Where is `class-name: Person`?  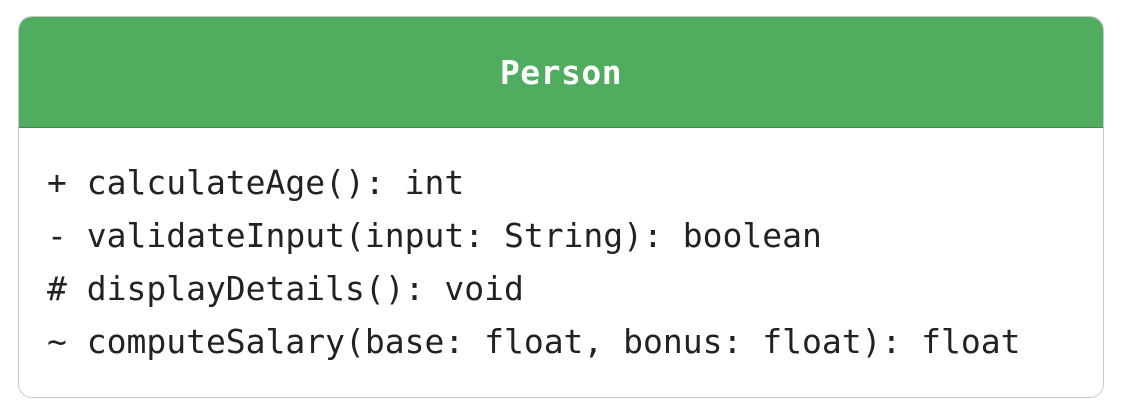
class-name: Person is located at coordinates (561, 72).